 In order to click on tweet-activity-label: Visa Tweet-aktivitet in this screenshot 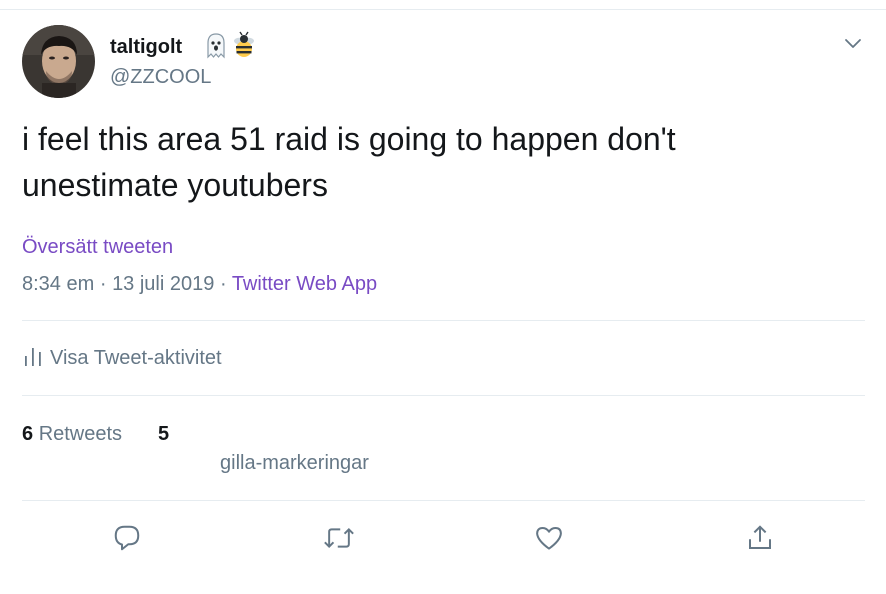, I will do `click(136, 358)`.